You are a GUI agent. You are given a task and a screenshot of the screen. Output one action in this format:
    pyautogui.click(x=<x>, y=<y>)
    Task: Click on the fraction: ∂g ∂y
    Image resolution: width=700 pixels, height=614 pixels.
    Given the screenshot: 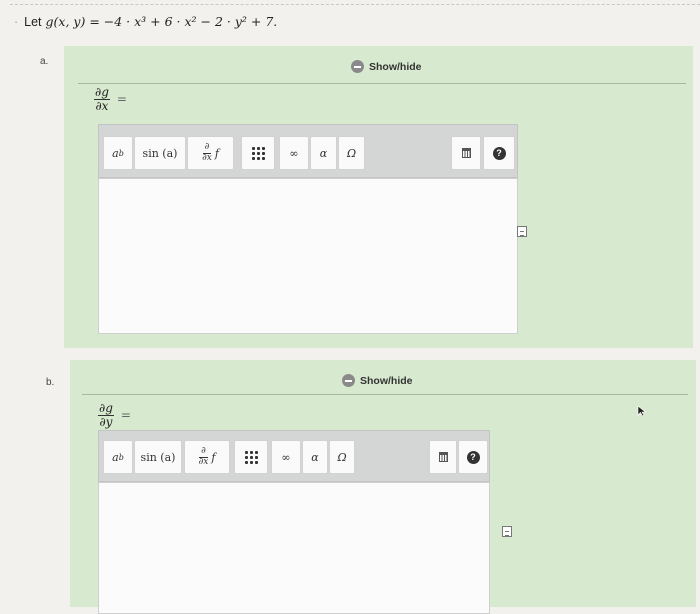 What is the action you would take?
    pyautogui.click(x=106, y=415)
    